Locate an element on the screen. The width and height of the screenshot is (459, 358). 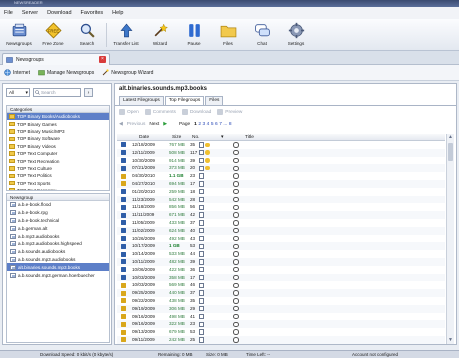
category-item: TOP Binary Books/Audiobooks is located at coordinates (58, 117).